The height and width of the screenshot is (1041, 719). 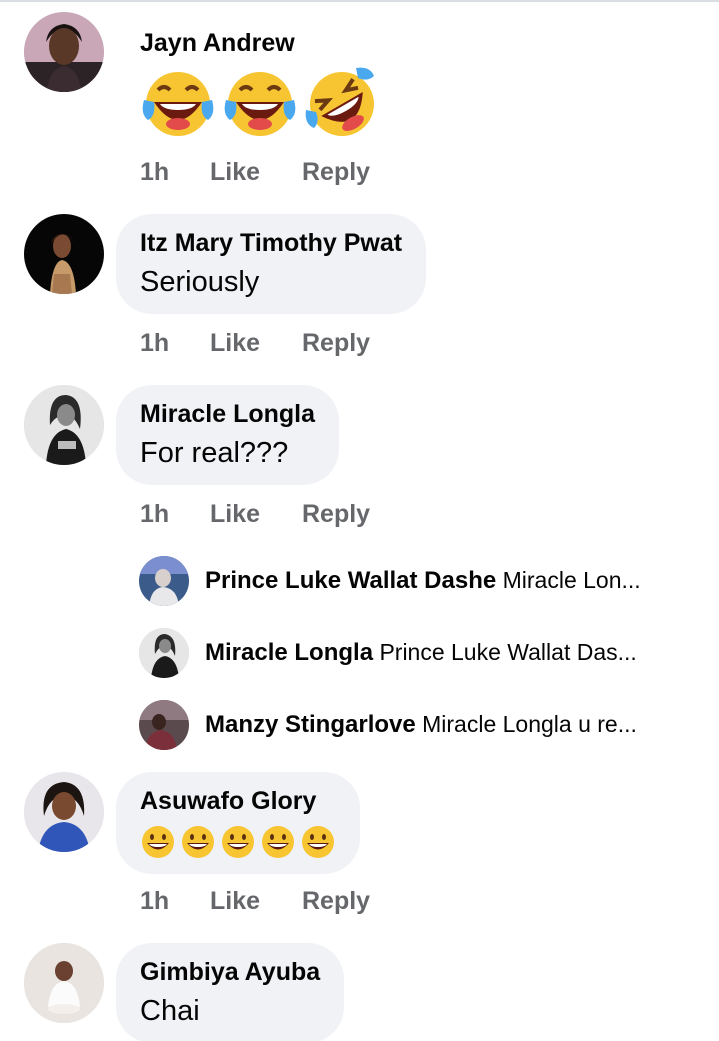 What do you see at coordinates (228, 435) in the screenshot?
I see `comment-bubble: Miracle Longla For real???` at bounding box center [228, 435].